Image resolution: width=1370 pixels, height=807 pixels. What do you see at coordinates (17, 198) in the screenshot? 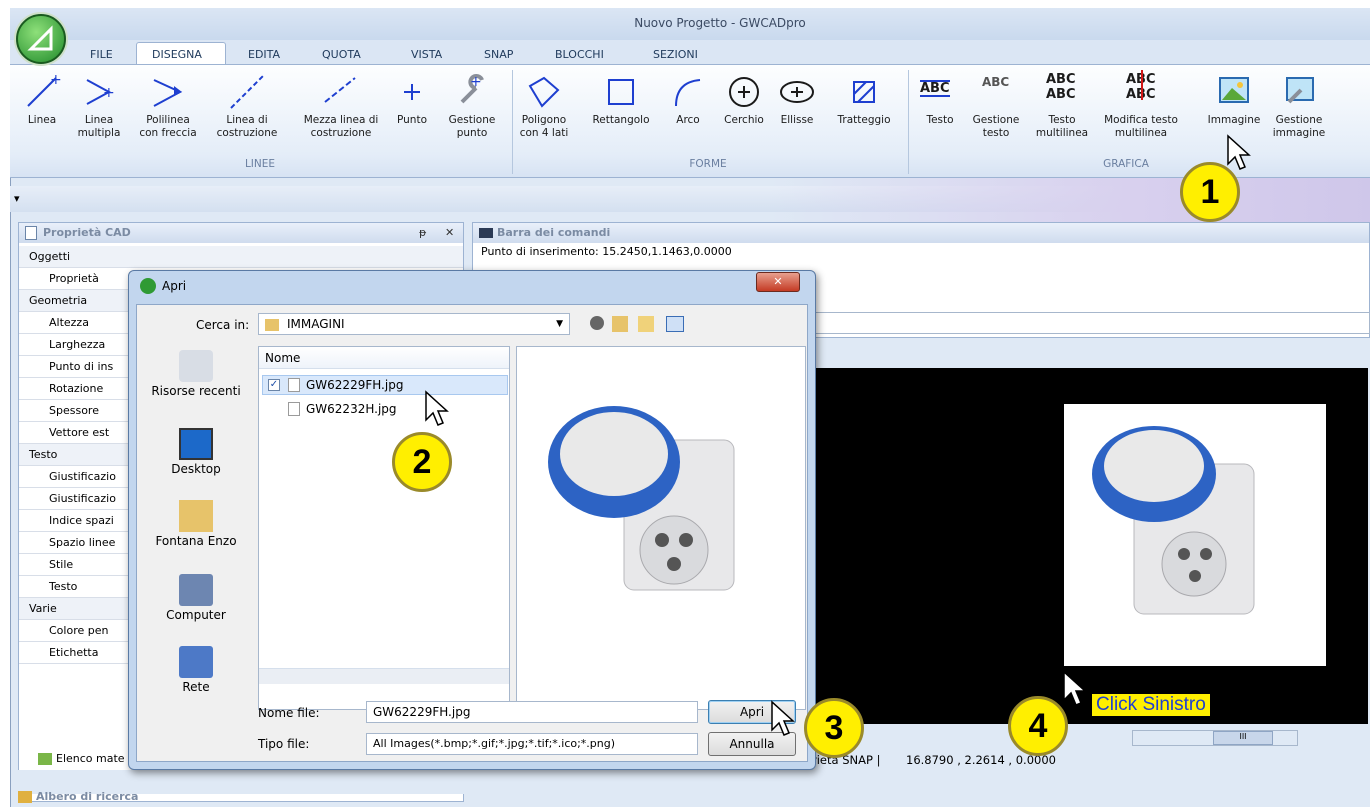
I see `quick-access-dropdown: ▾` at bounding box center [17, 198].